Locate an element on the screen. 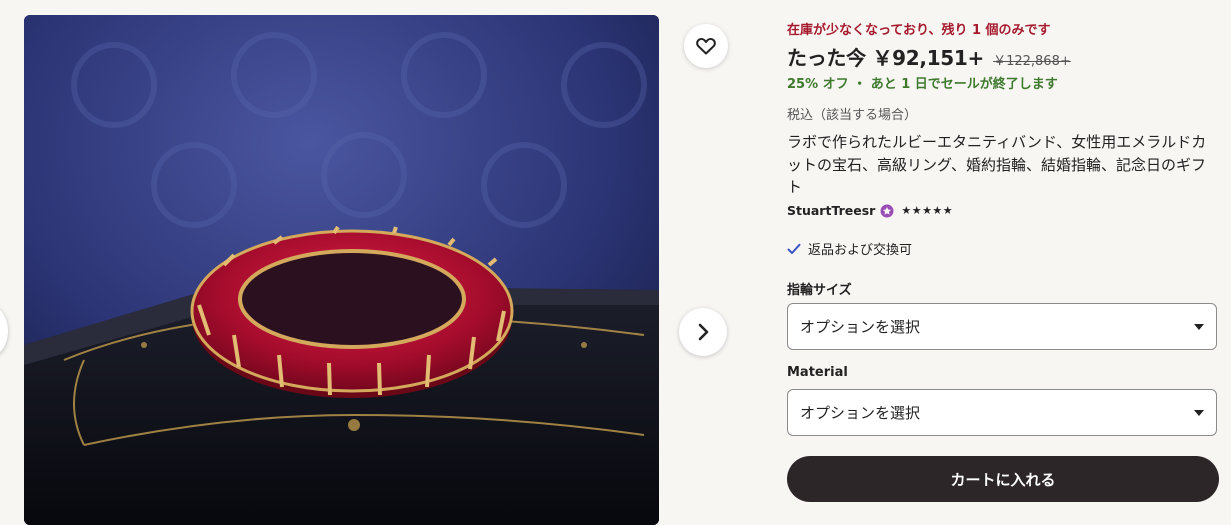  returns-policy: 返品および交換可 is located at coordinates (849, 248).